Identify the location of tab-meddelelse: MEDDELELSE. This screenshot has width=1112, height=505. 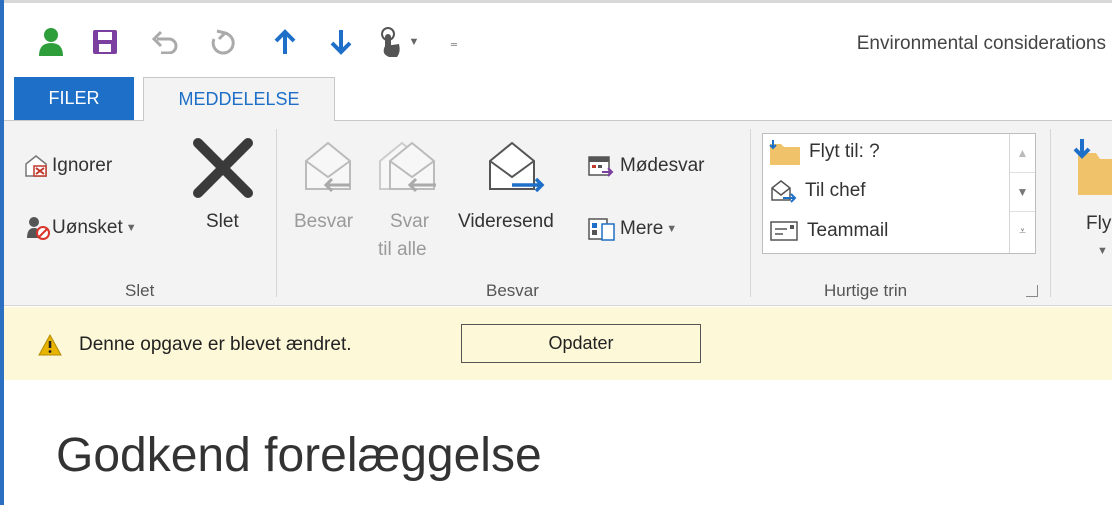
(239, 99).